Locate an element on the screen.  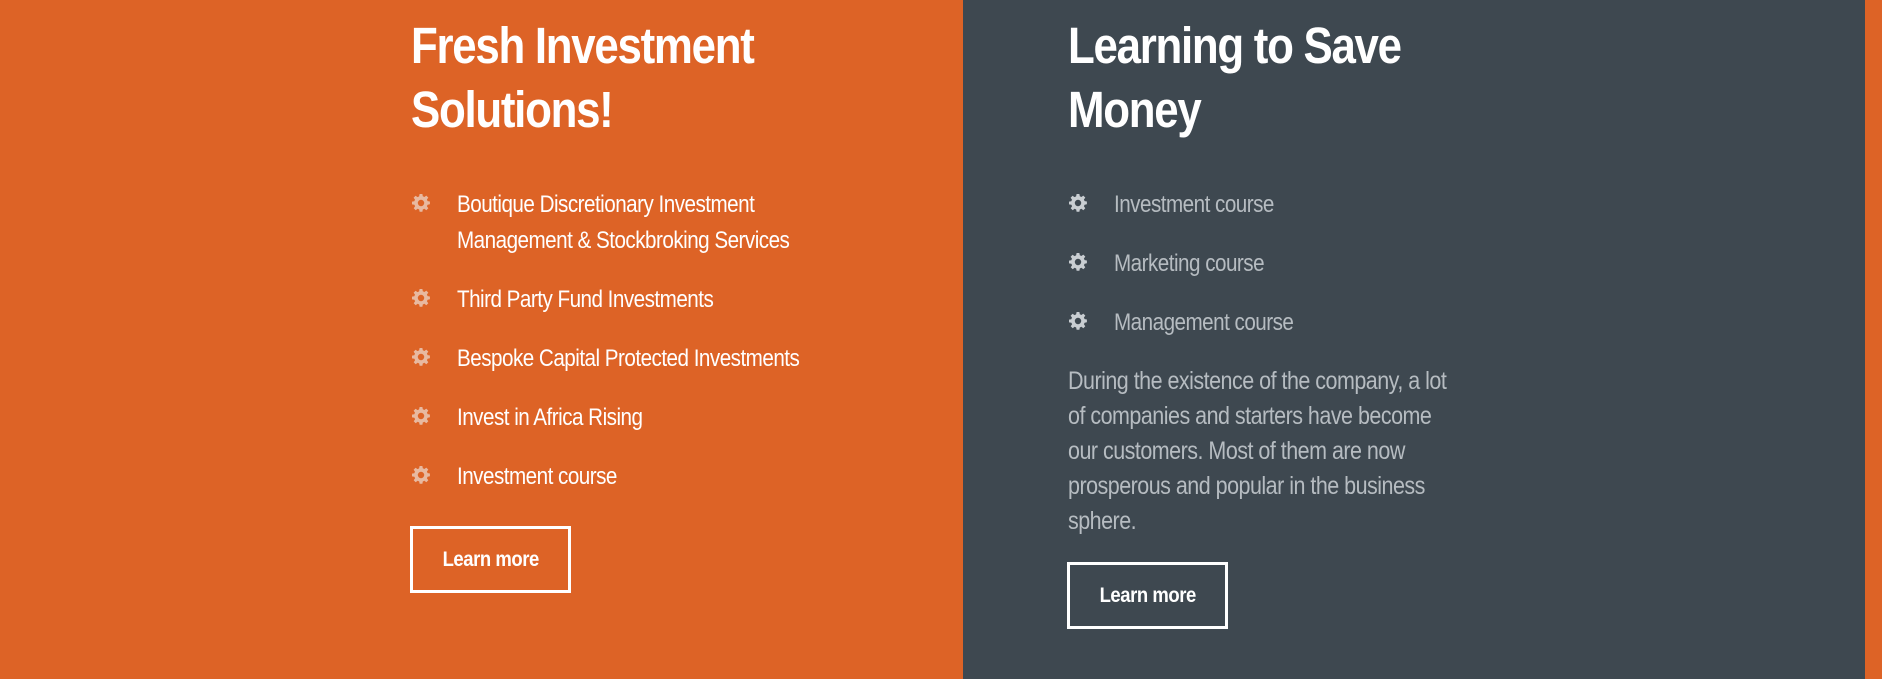
panel-title: Fresh Investment Solutions! is located at coordinates (626, 78).